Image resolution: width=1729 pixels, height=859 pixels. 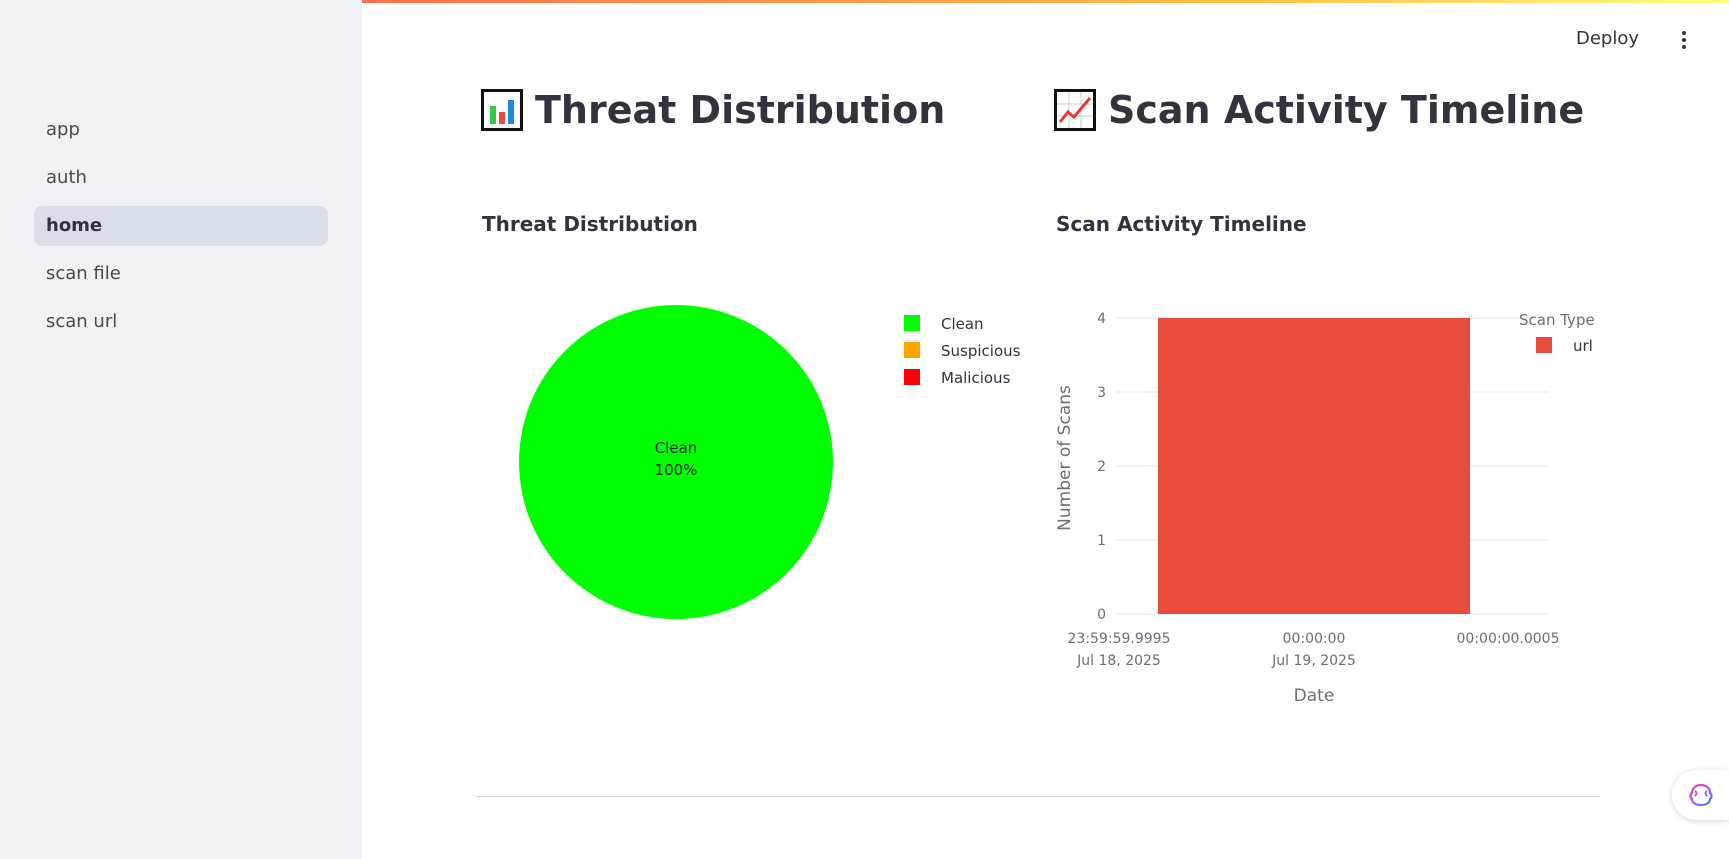 I want to click on legend-label-suspicious: Suspicious, so click(x=981, y=351).